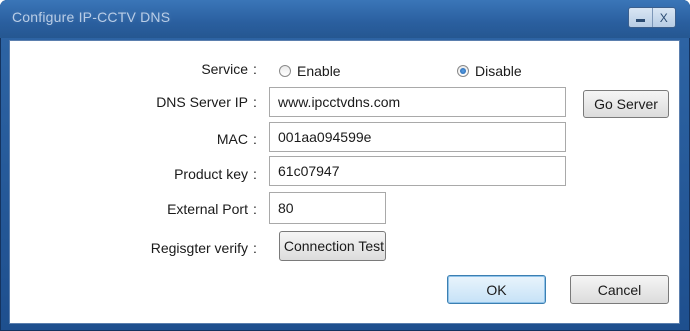  What do you see at coordinates (498, 71) in the screenshot?
I see `radio-disable-label: Disable` at bounding box center [498, 71].